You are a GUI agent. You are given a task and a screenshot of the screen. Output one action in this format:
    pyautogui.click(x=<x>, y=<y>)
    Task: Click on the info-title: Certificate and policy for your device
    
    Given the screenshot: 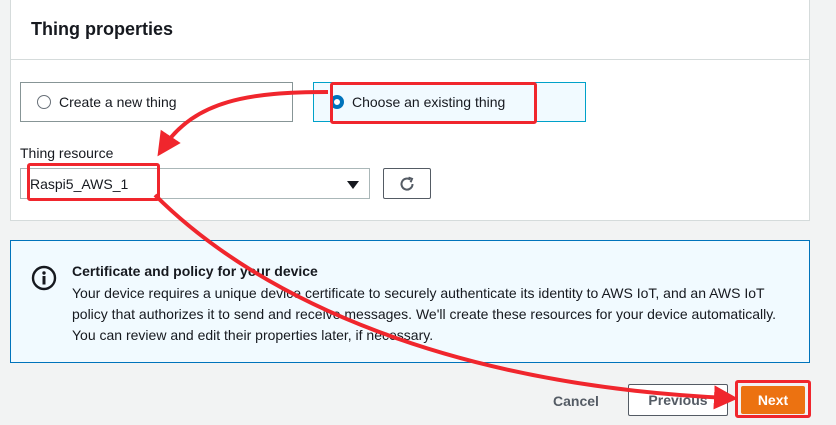 What is the action you would take?
    pyautogui.click(x=195, y=271)
    